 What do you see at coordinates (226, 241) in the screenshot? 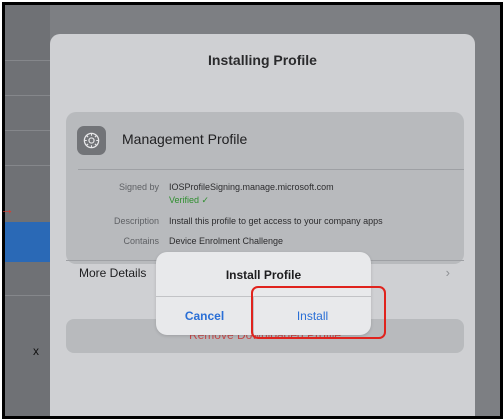
I see `contains-value: Device Enrolment Challenge` at bounding box center [226, 241].